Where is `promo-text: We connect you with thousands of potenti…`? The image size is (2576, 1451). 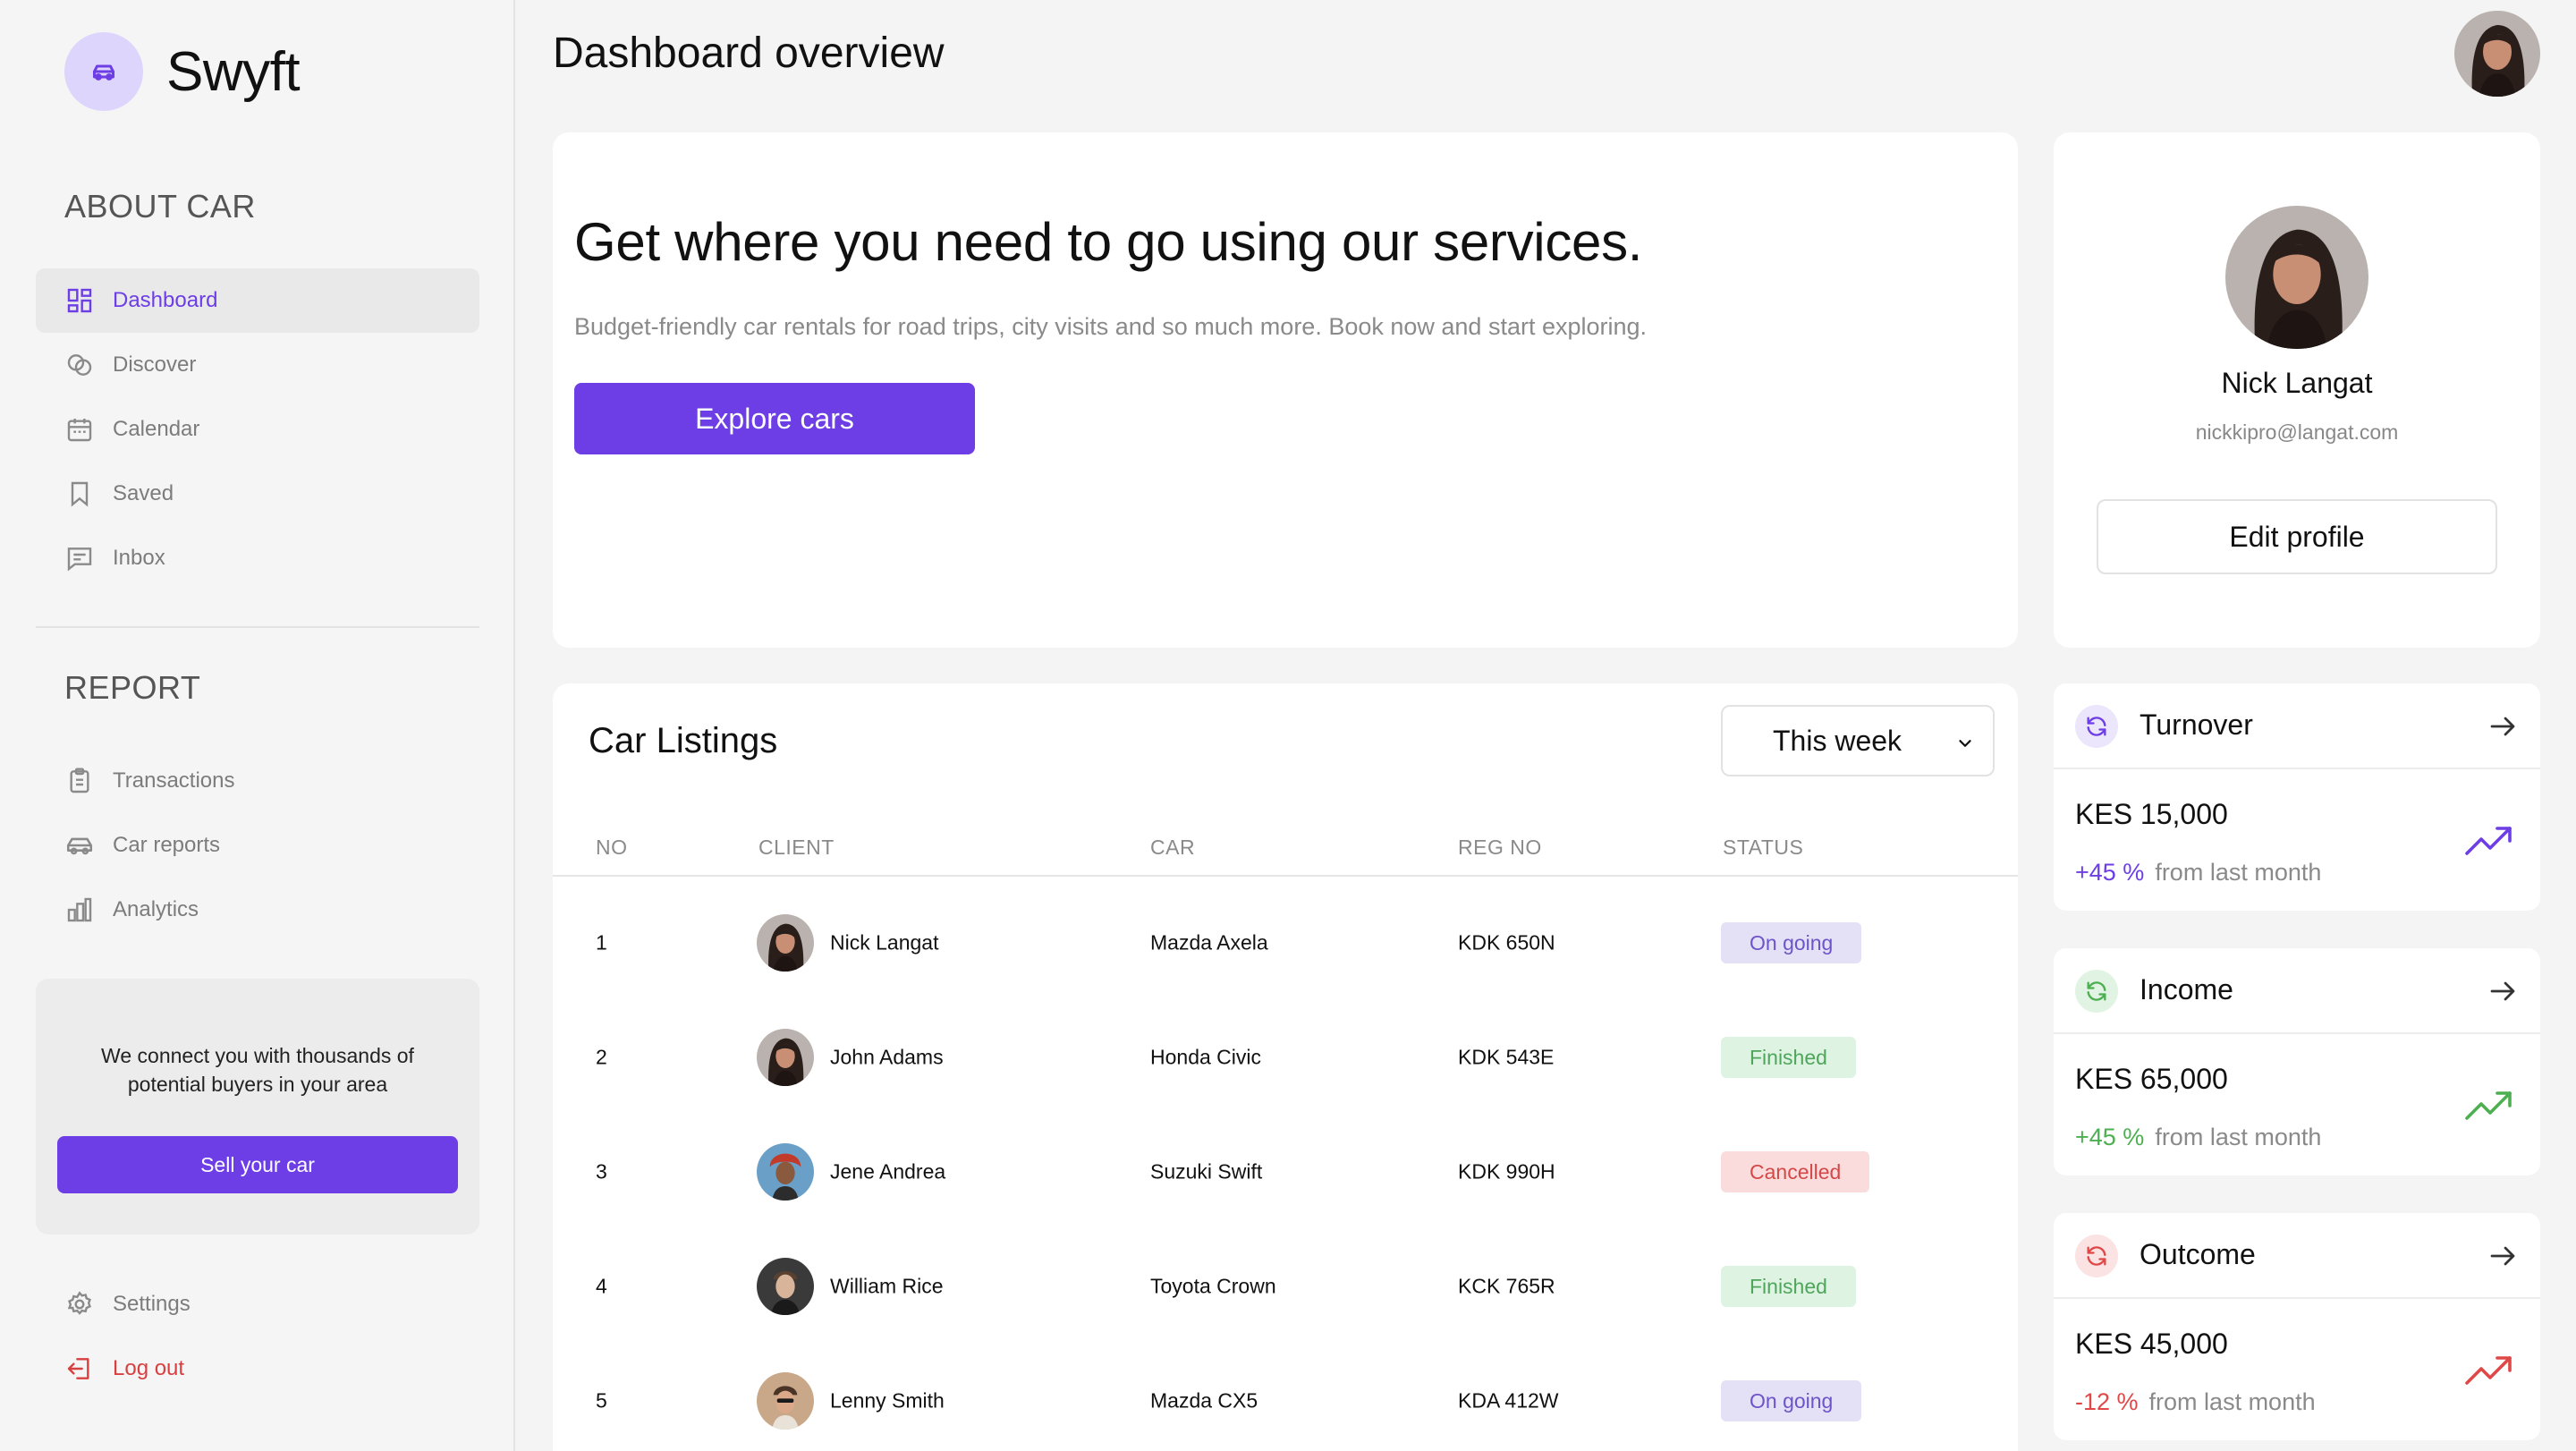 promo-text: We connect you with thousands of potenti… is located at coordinates (257, 1070).